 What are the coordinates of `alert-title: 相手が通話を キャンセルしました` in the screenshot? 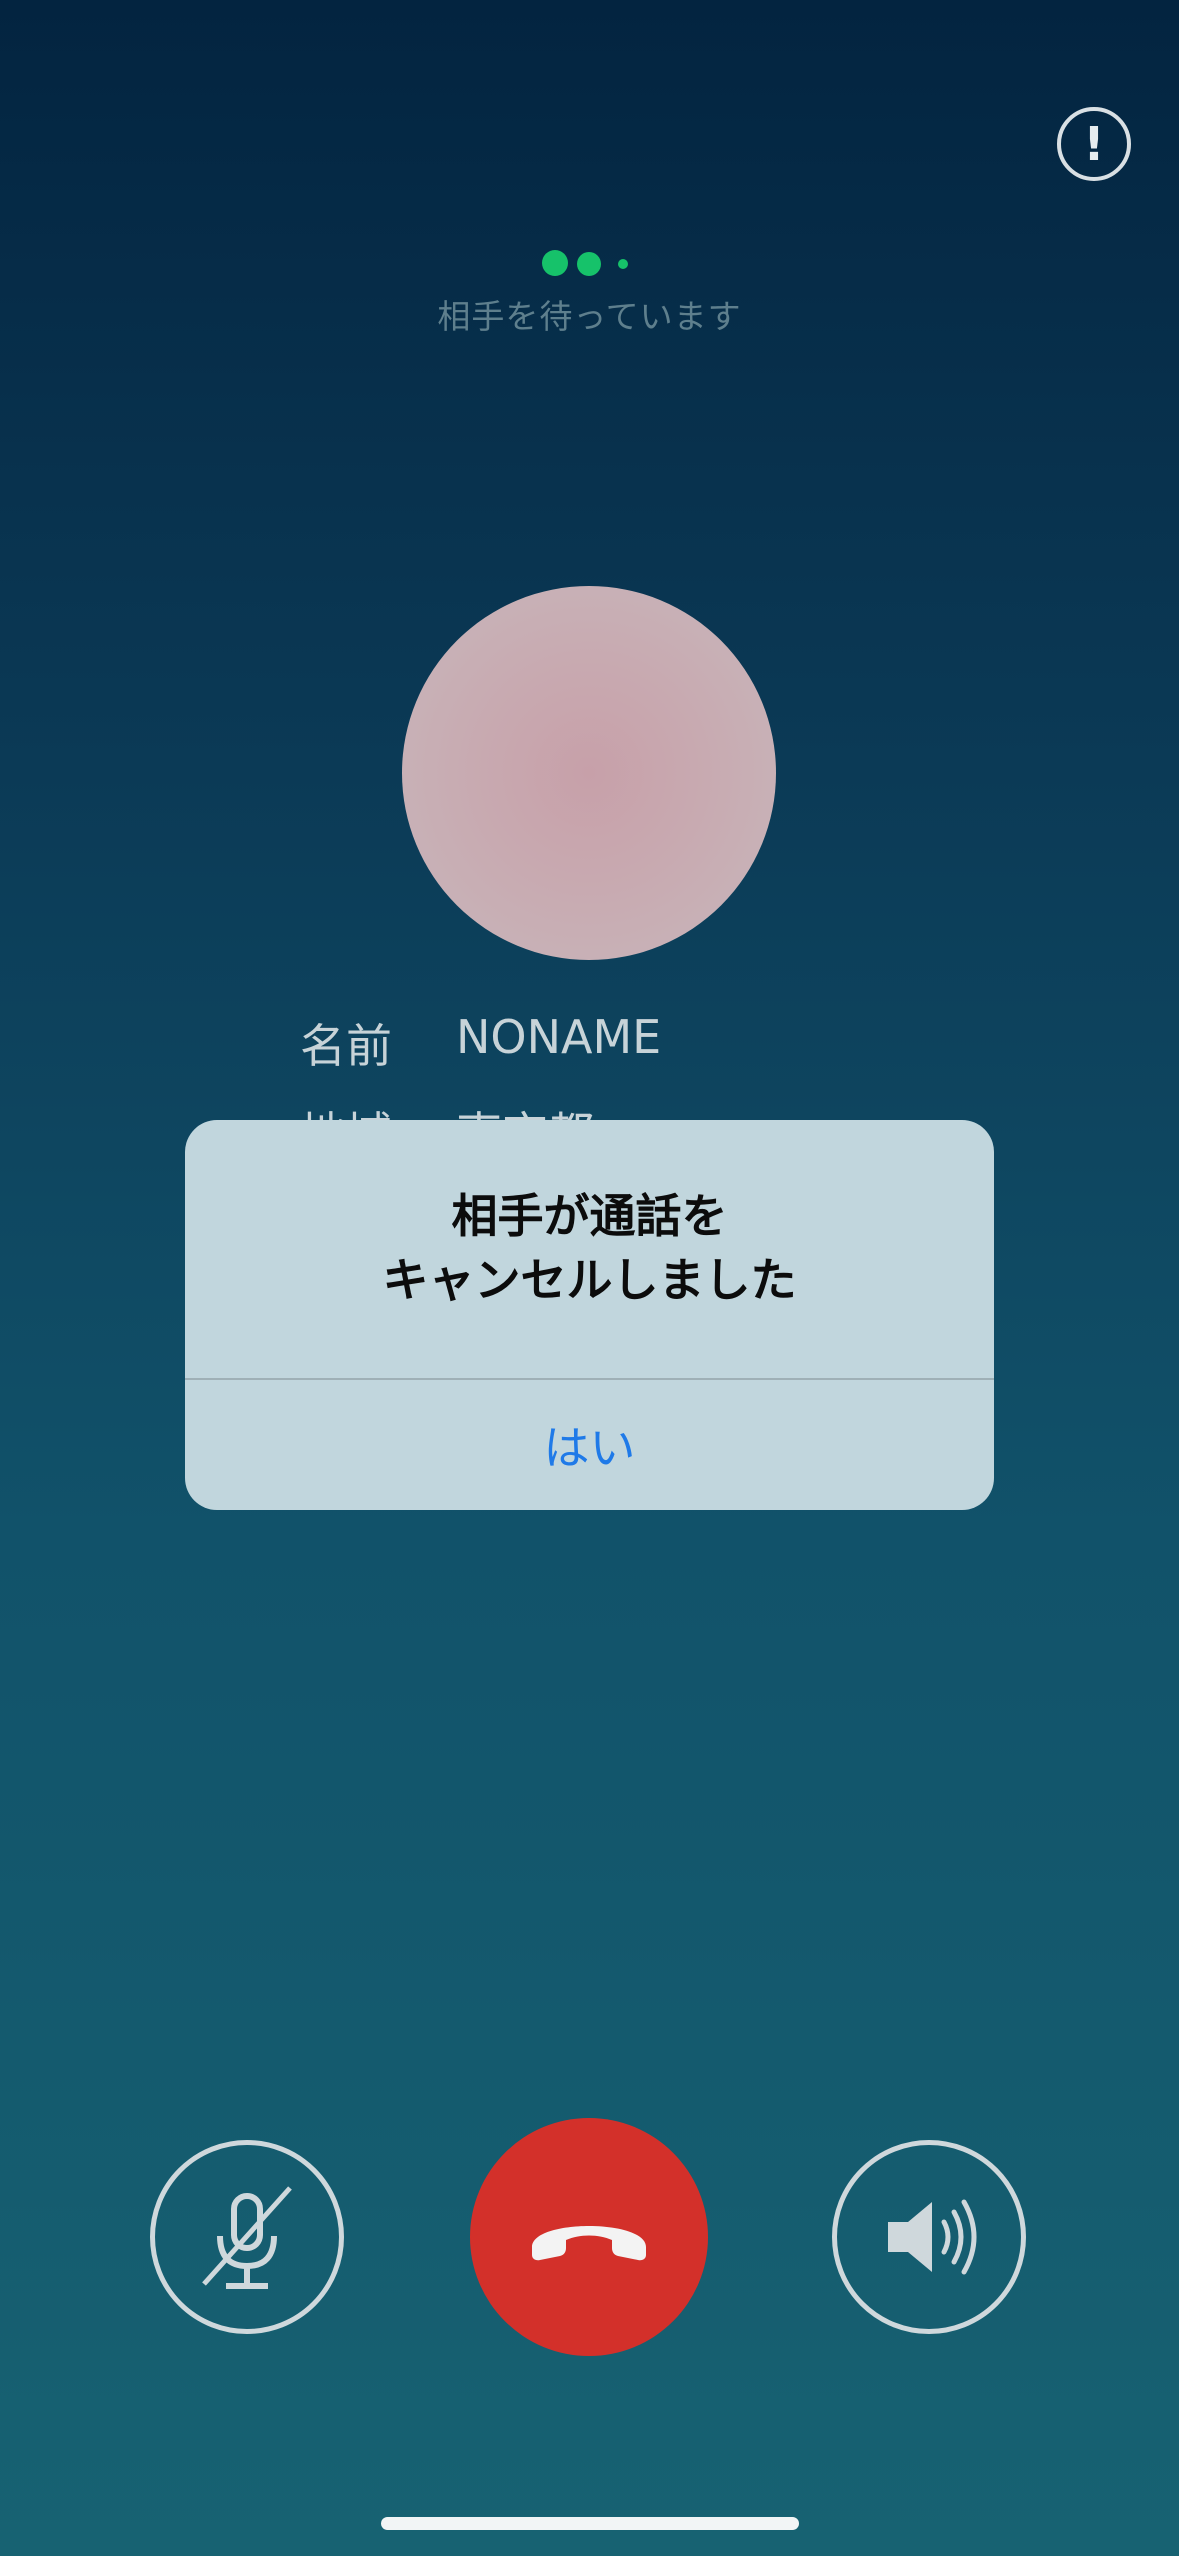 It's located at (589, 1248).